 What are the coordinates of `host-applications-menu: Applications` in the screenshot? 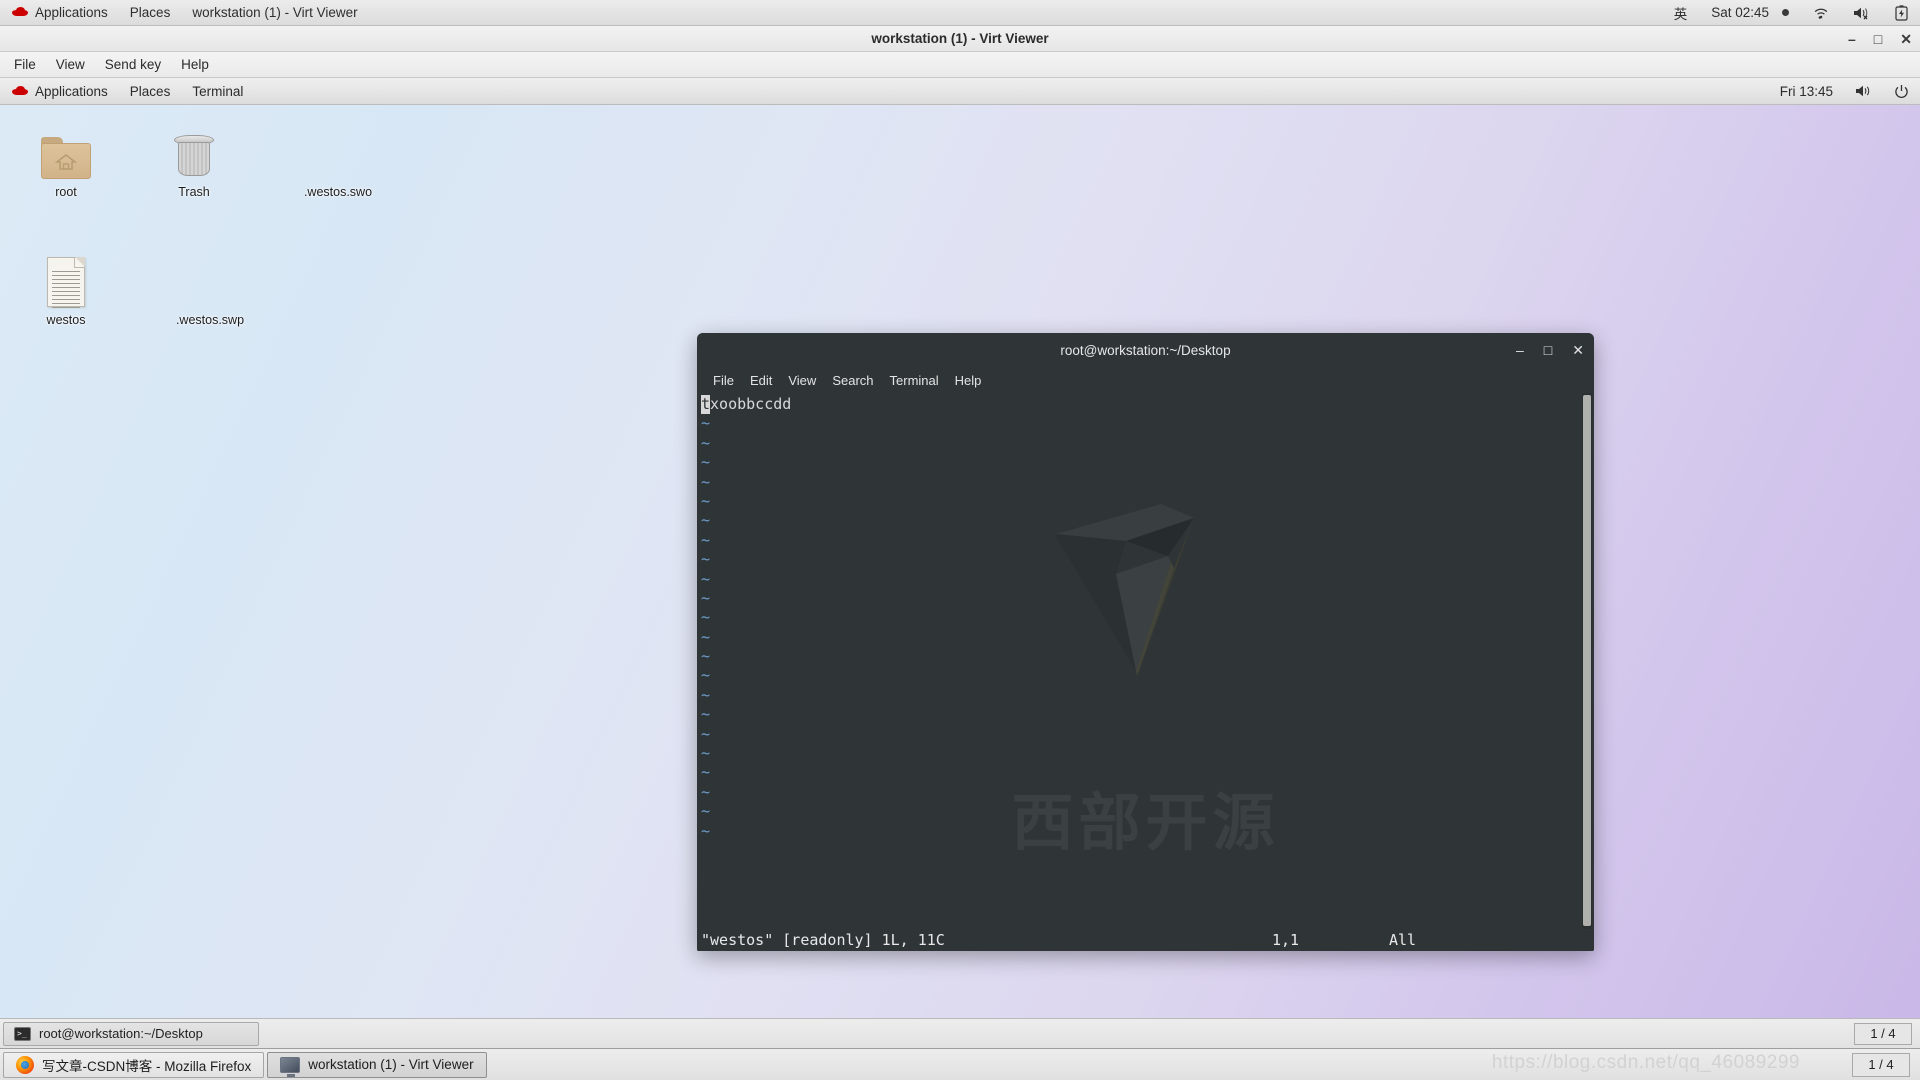 It's located at (59, 13).